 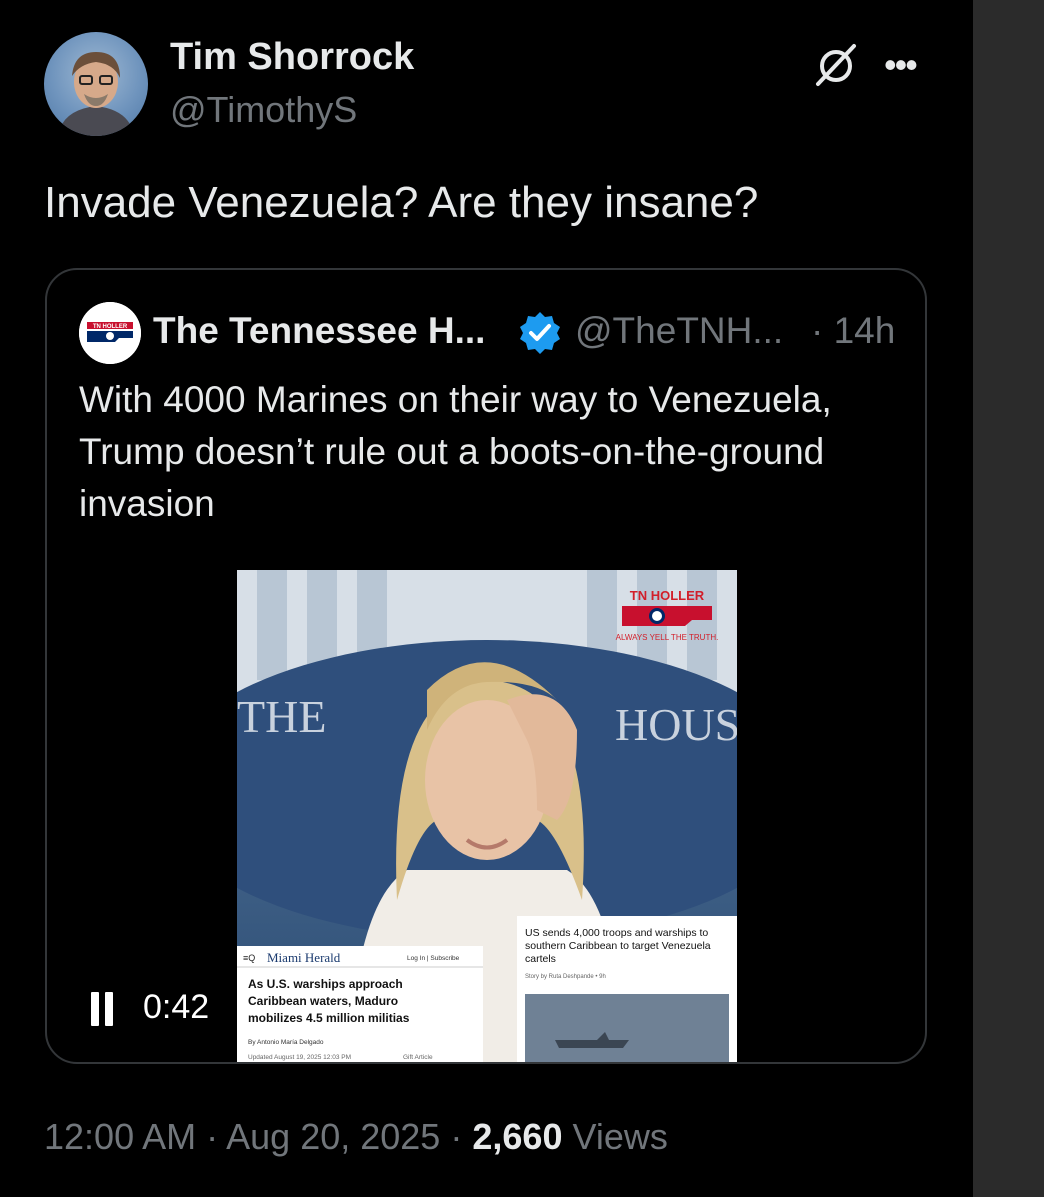 I want to click on author-avatar, so click(x=96, y=84).